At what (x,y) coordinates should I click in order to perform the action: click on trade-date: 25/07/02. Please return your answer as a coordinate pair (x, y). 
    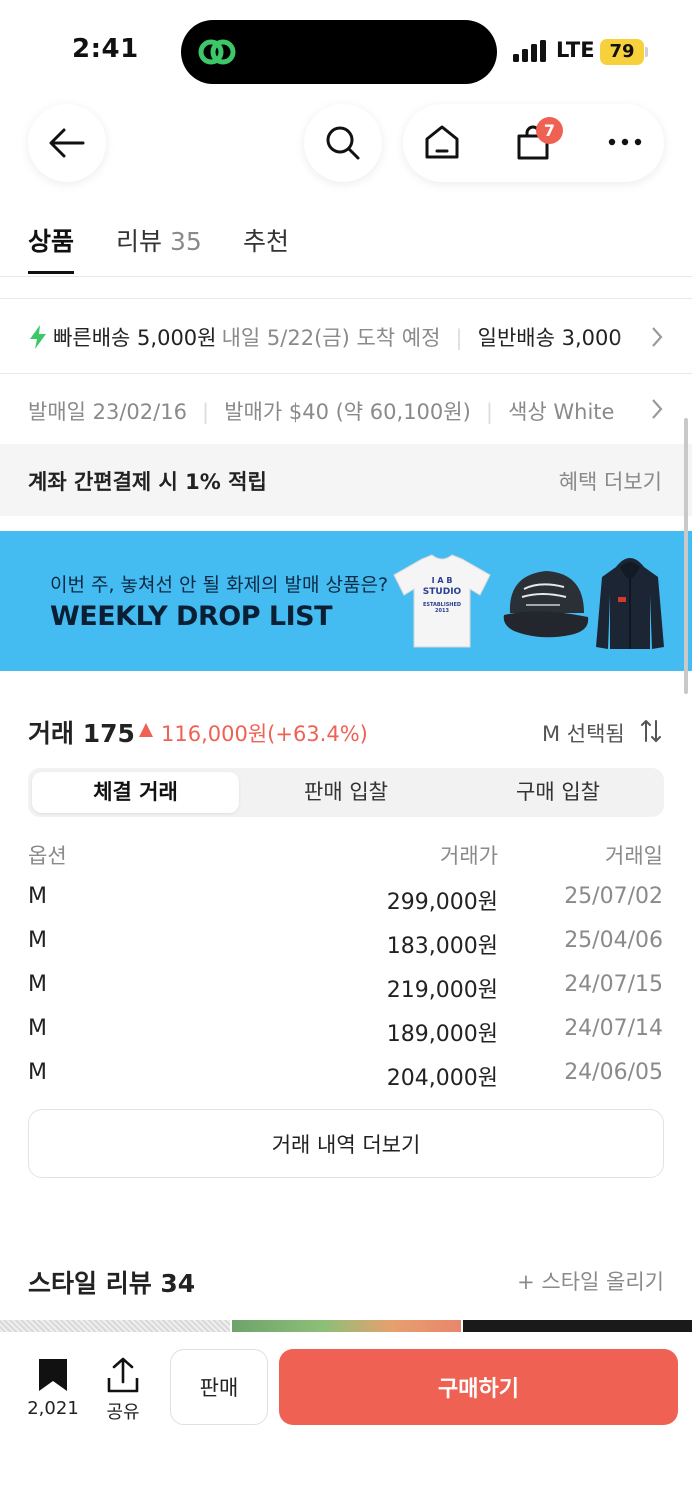
    Looking at the image, I should click on (613, 896).